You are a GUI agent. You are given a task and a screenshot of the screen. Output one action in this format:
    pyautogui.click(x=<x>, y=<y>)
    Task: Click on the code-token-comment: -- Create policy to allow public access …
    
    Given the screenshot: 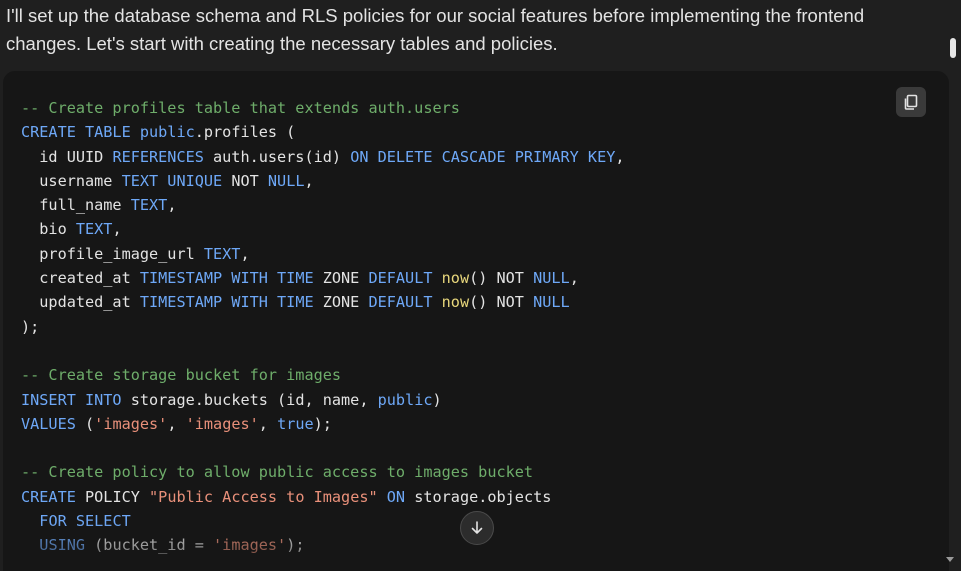 What is the action you would take?
    pyautogui.click(x=277, y=472)
    